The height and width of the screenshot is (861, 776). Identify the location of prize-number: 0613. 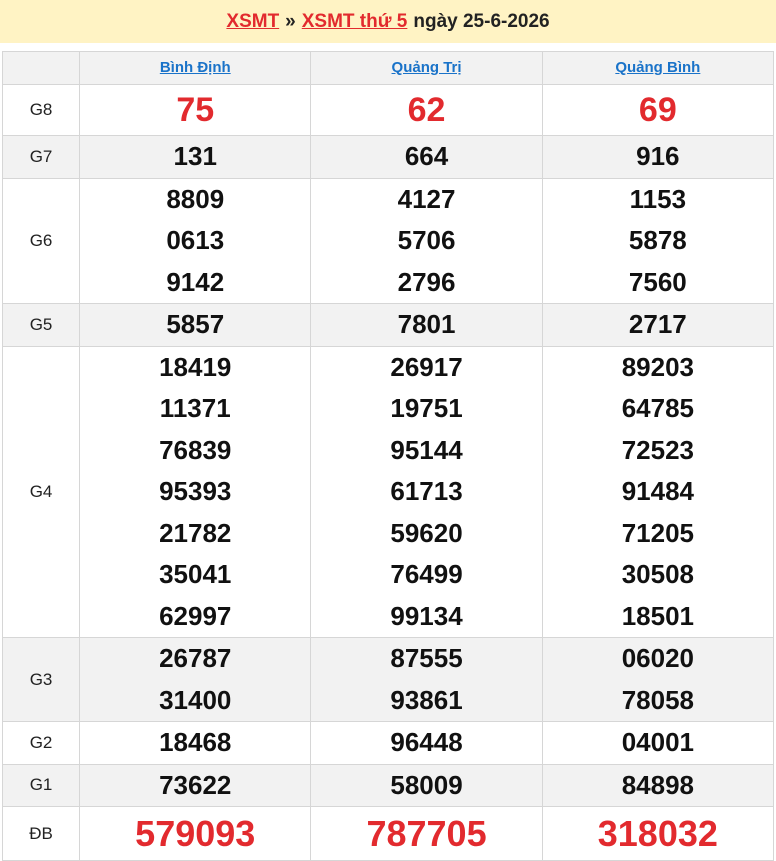
(195, 240).